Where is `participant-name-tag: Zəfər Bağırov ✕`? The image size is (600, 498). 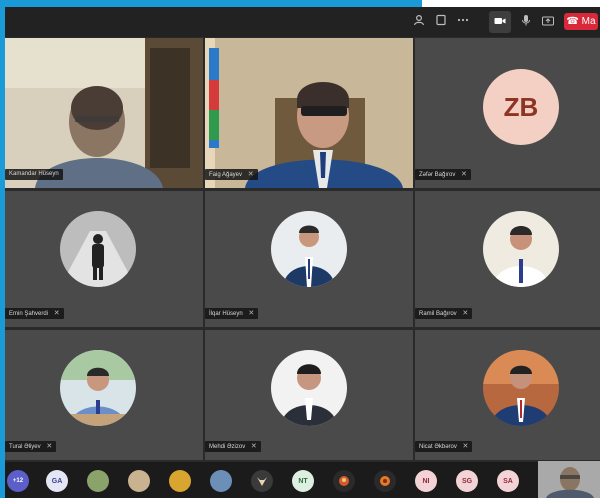 participant-name-tag: Zəfər Bağırov ✕ is located at coordinates (443, 174).